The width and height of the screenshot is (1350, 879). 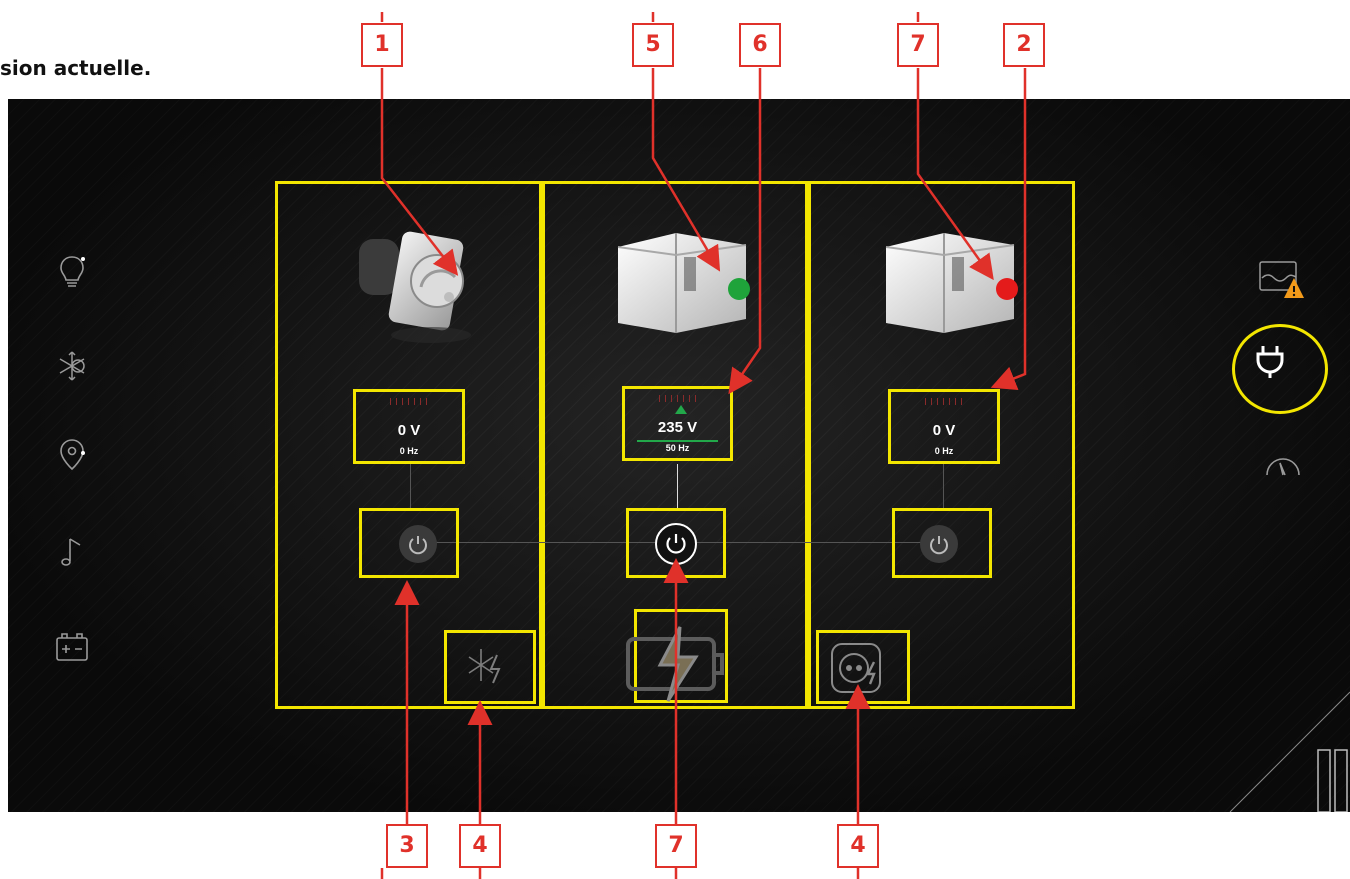 What do you see at coordinates (676, 846) in the screenshot?
I see `callout-bottom-7: 7` at bounding box center [676, 846].